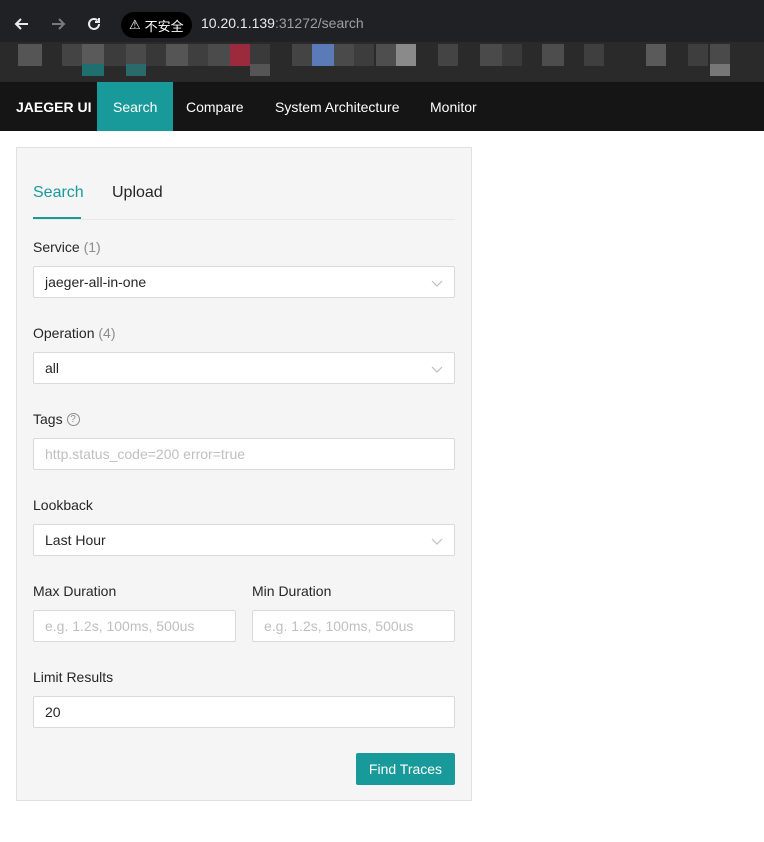 This screenshot has width=764, height=842. I want to click on nav-compare: Compare, so click(215, 106).